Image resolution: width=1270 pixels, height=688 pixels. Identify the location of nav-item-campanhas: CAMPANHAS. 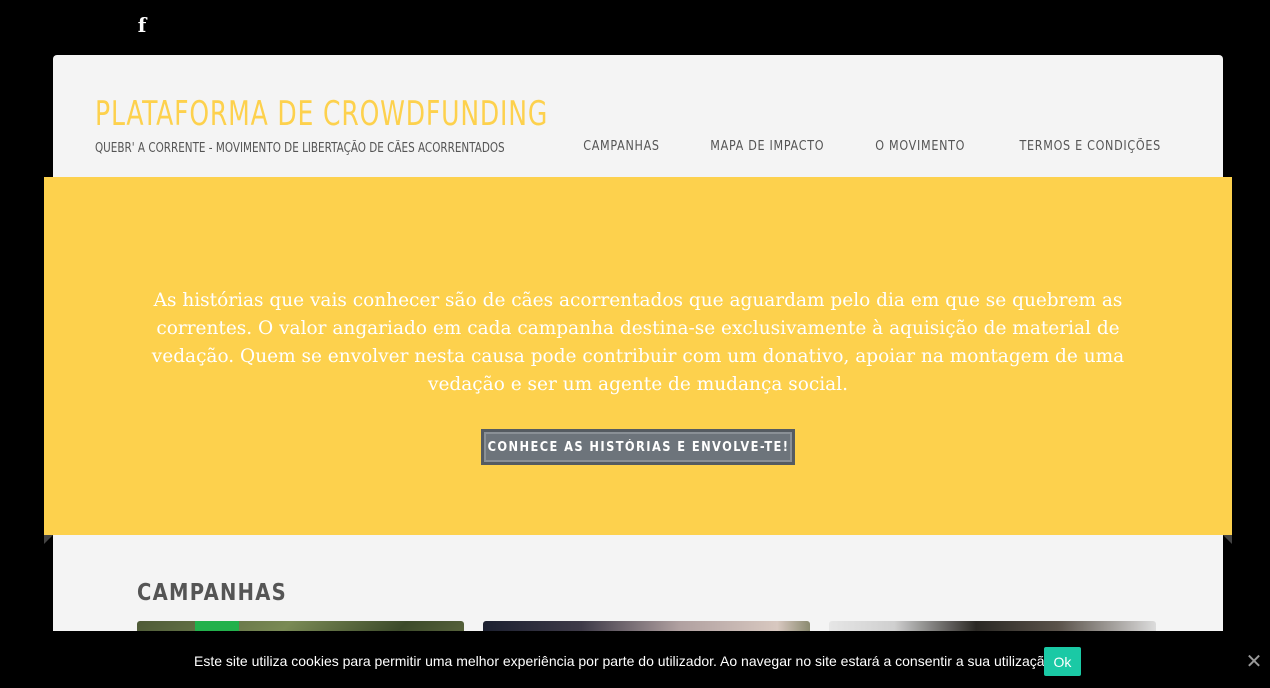
(621, 146).